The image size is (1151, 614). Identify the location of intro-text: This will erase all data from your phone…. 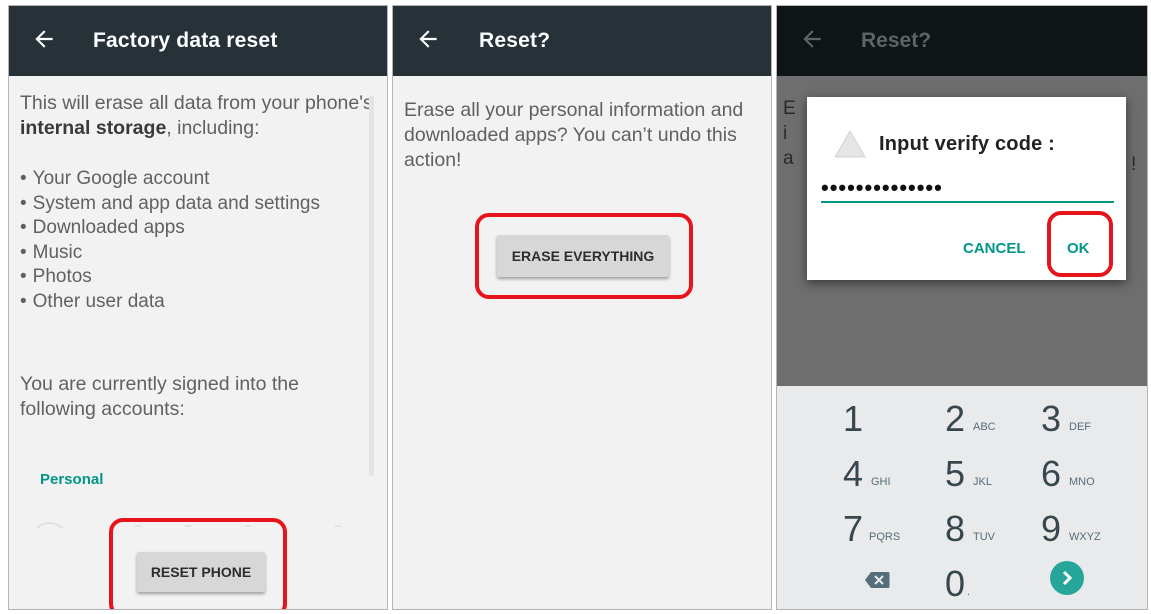
(196, 115).